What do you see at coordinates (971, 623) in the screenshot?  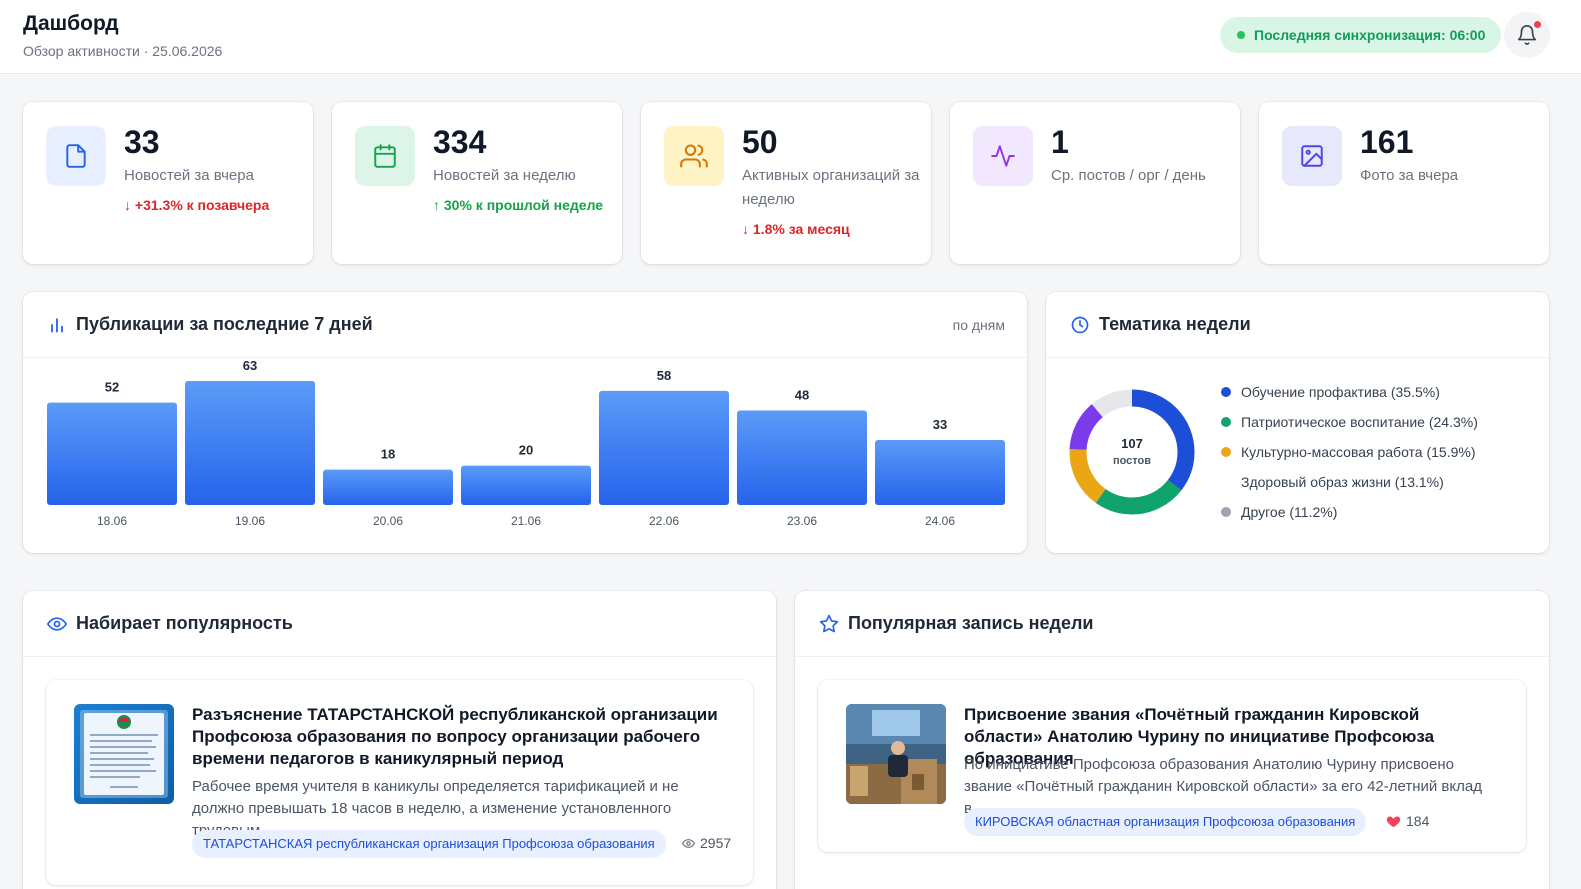 I see `section-title: Популярная запись недели` at bounding box center [971, 623].